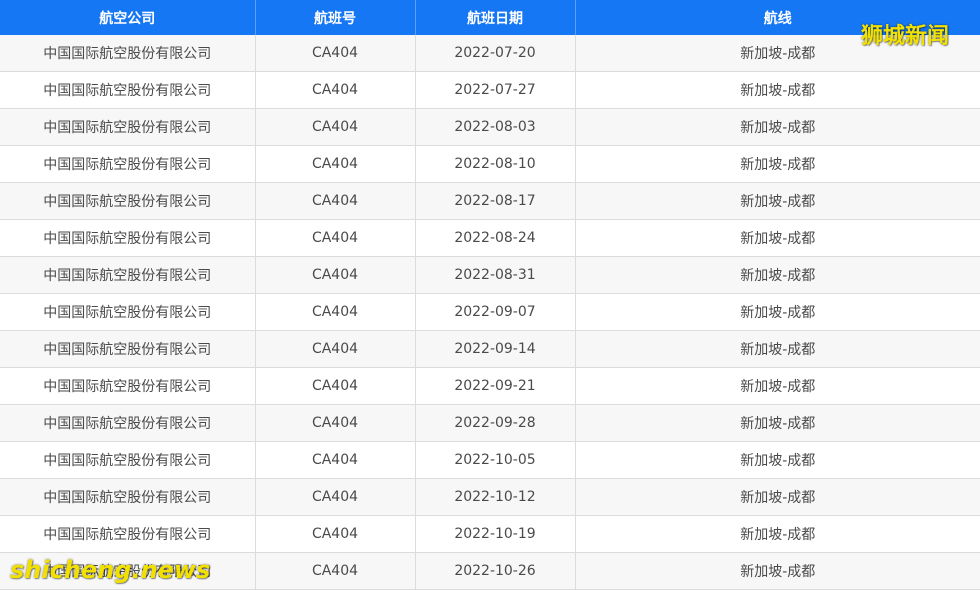  Describe the element at coordinates (110, 570) in the screenshot. I see `watermark-bottom-left: shicheng.news` at that location.